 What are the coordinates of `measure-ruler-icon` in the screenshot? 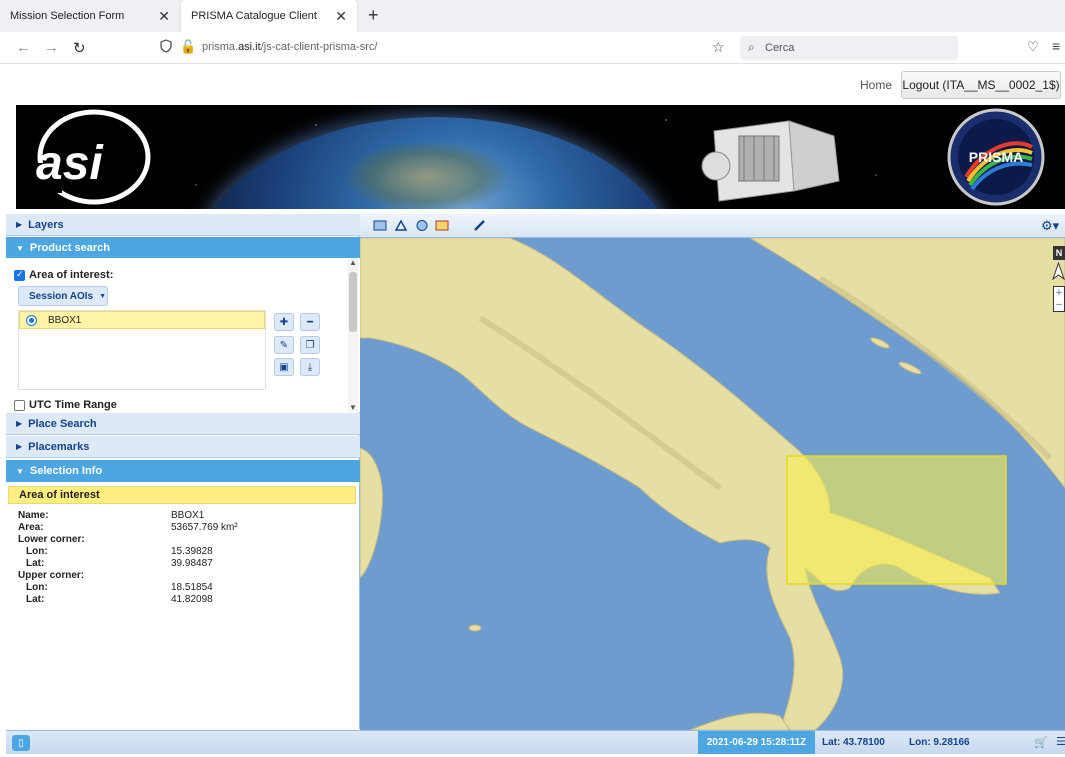 It's located at (480, 225).